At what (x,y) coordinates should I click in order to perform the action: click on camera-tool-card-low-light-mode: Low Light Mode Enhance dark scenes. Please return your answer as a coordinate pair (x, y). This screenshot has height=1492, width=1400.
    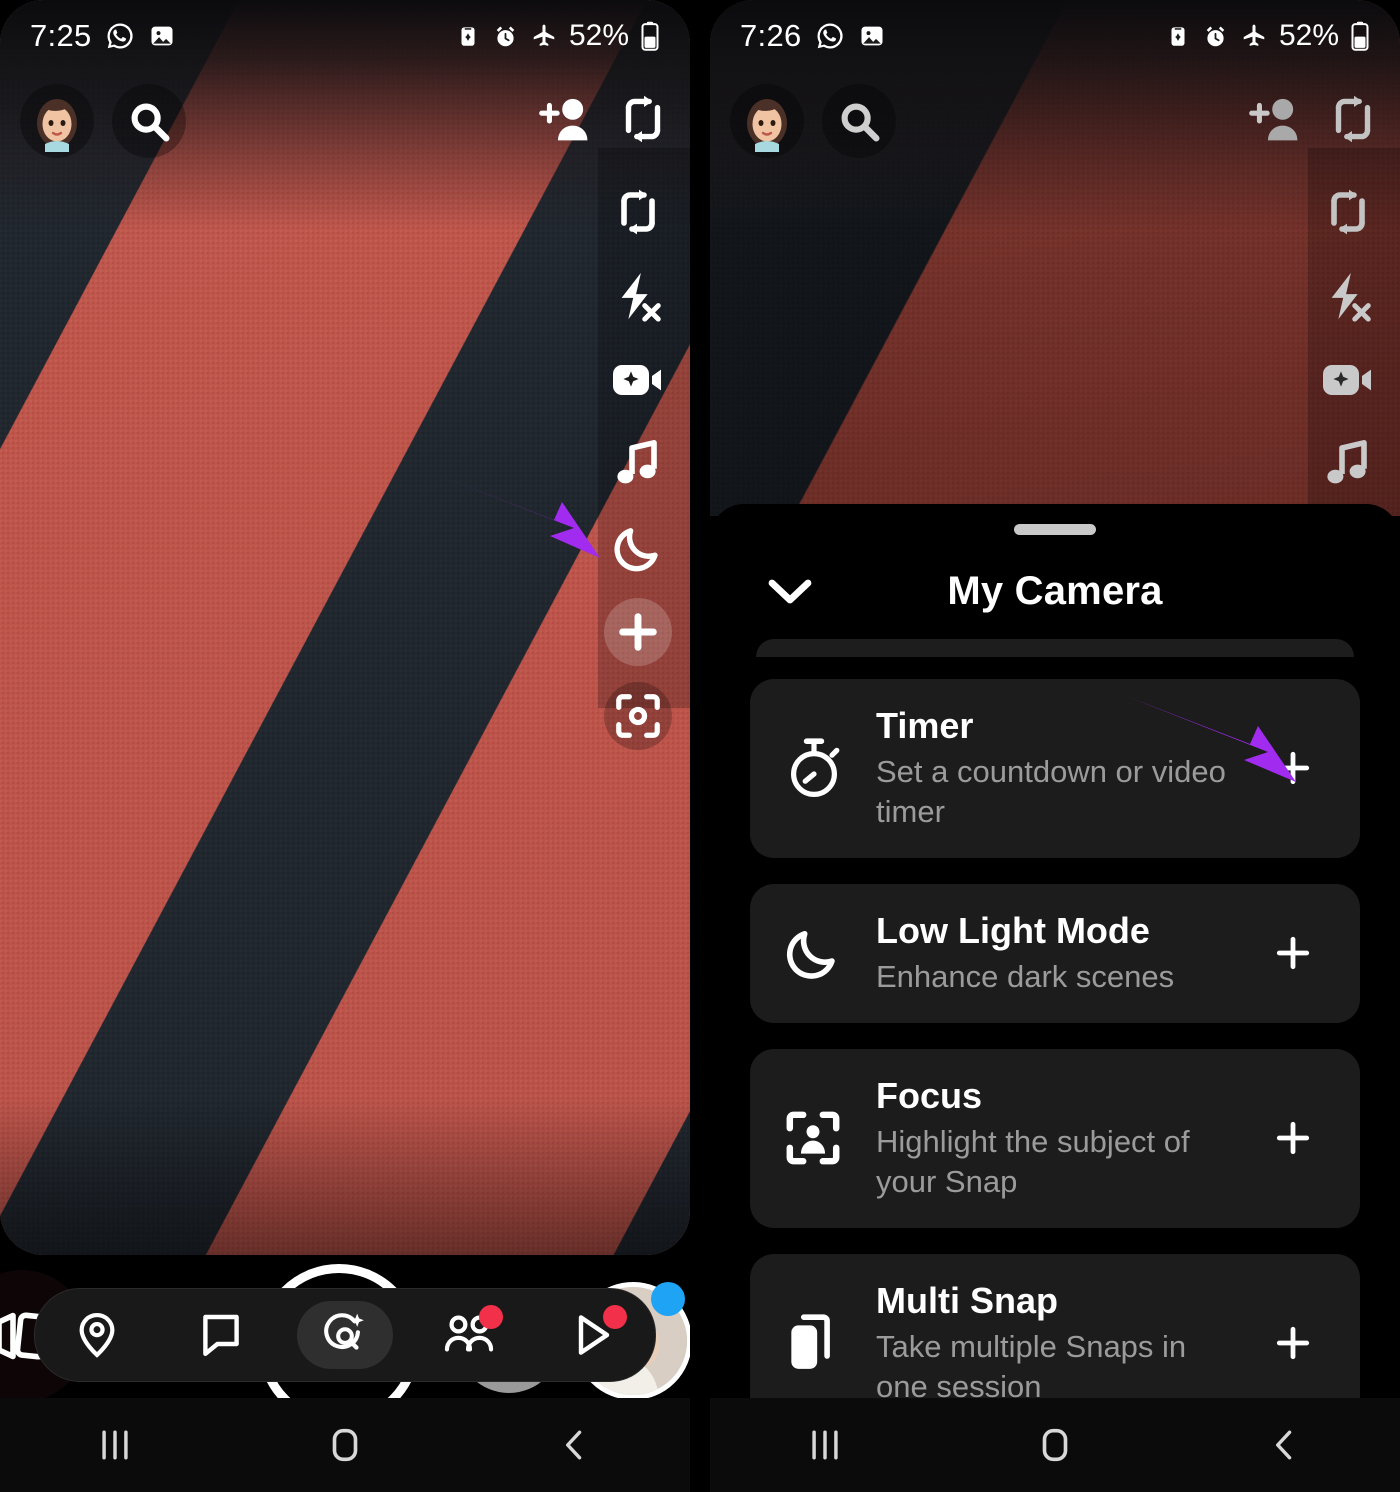
    Looking at the image, I should click on (1055, 953).